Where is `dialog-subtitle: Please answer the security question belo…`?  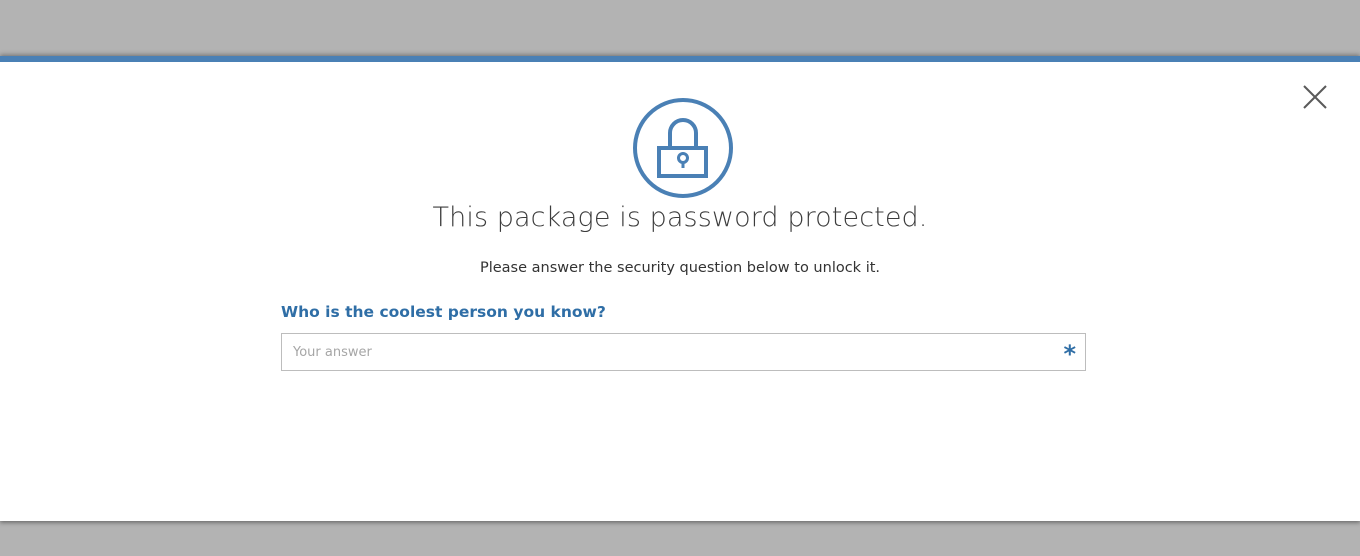
dialog-subtitle: Please answer the security question belo… is located at coordinates (680, 268).